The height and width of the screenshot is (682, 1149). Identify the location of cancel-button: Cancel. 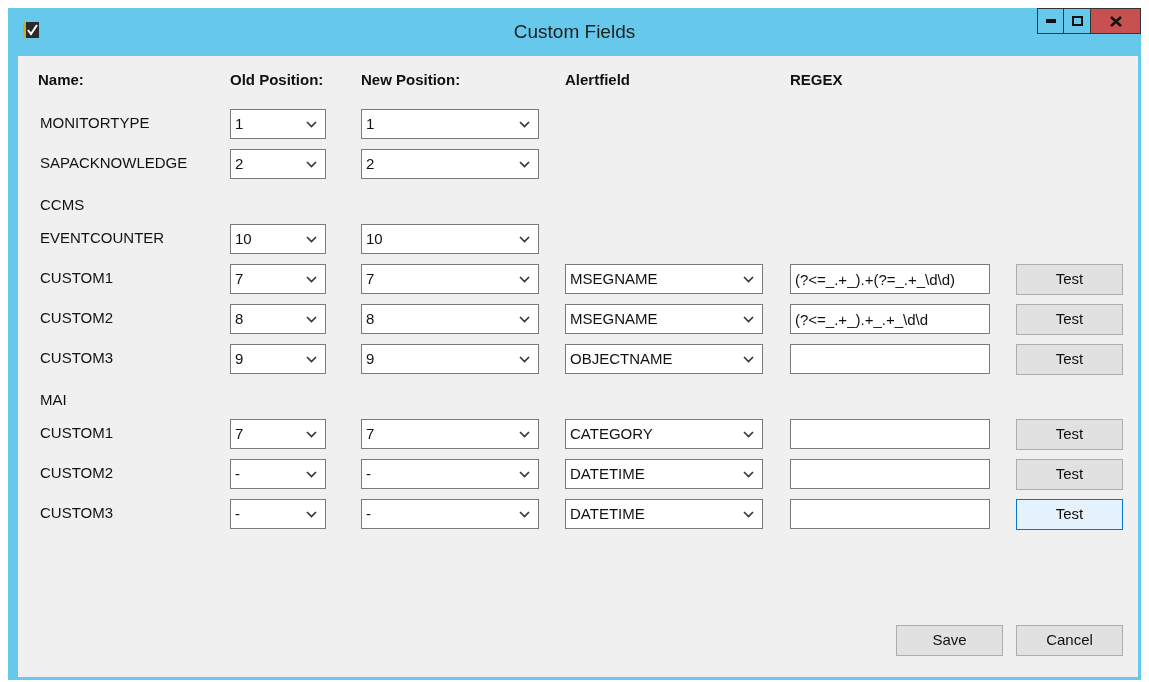
(1069, 640).